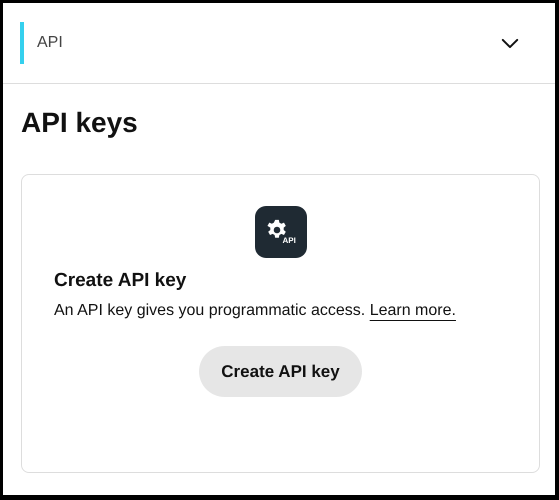 Image resolution: width=559 pixels, height=500 pixels. I want to click on page-title: API keys, so click(80, 123).